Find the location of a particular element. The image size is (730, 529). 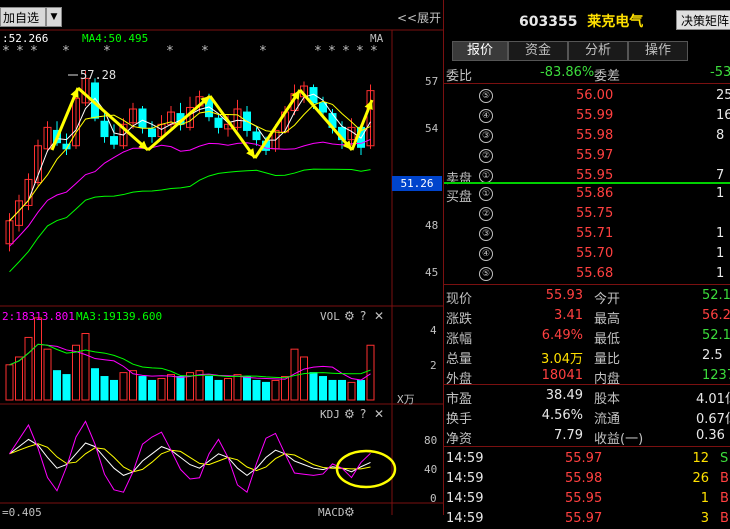

ma-line is located at coordinates (190, 220).